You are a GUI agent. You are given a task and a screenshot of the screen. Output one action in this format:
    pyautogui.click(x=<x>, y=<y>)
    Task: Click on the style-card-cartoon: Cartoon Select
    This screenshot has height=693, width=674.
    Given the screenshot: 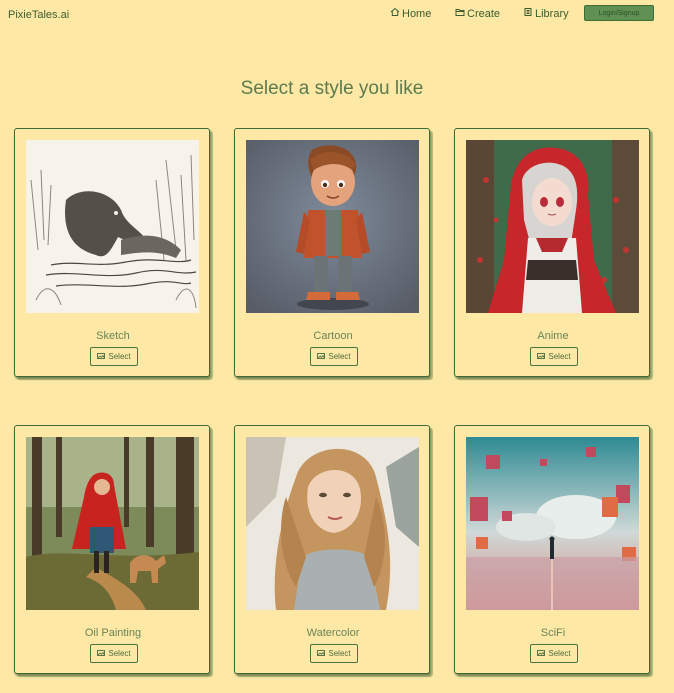 What is the action you would take?
    pyautogui.click(x=332, y=252)
    